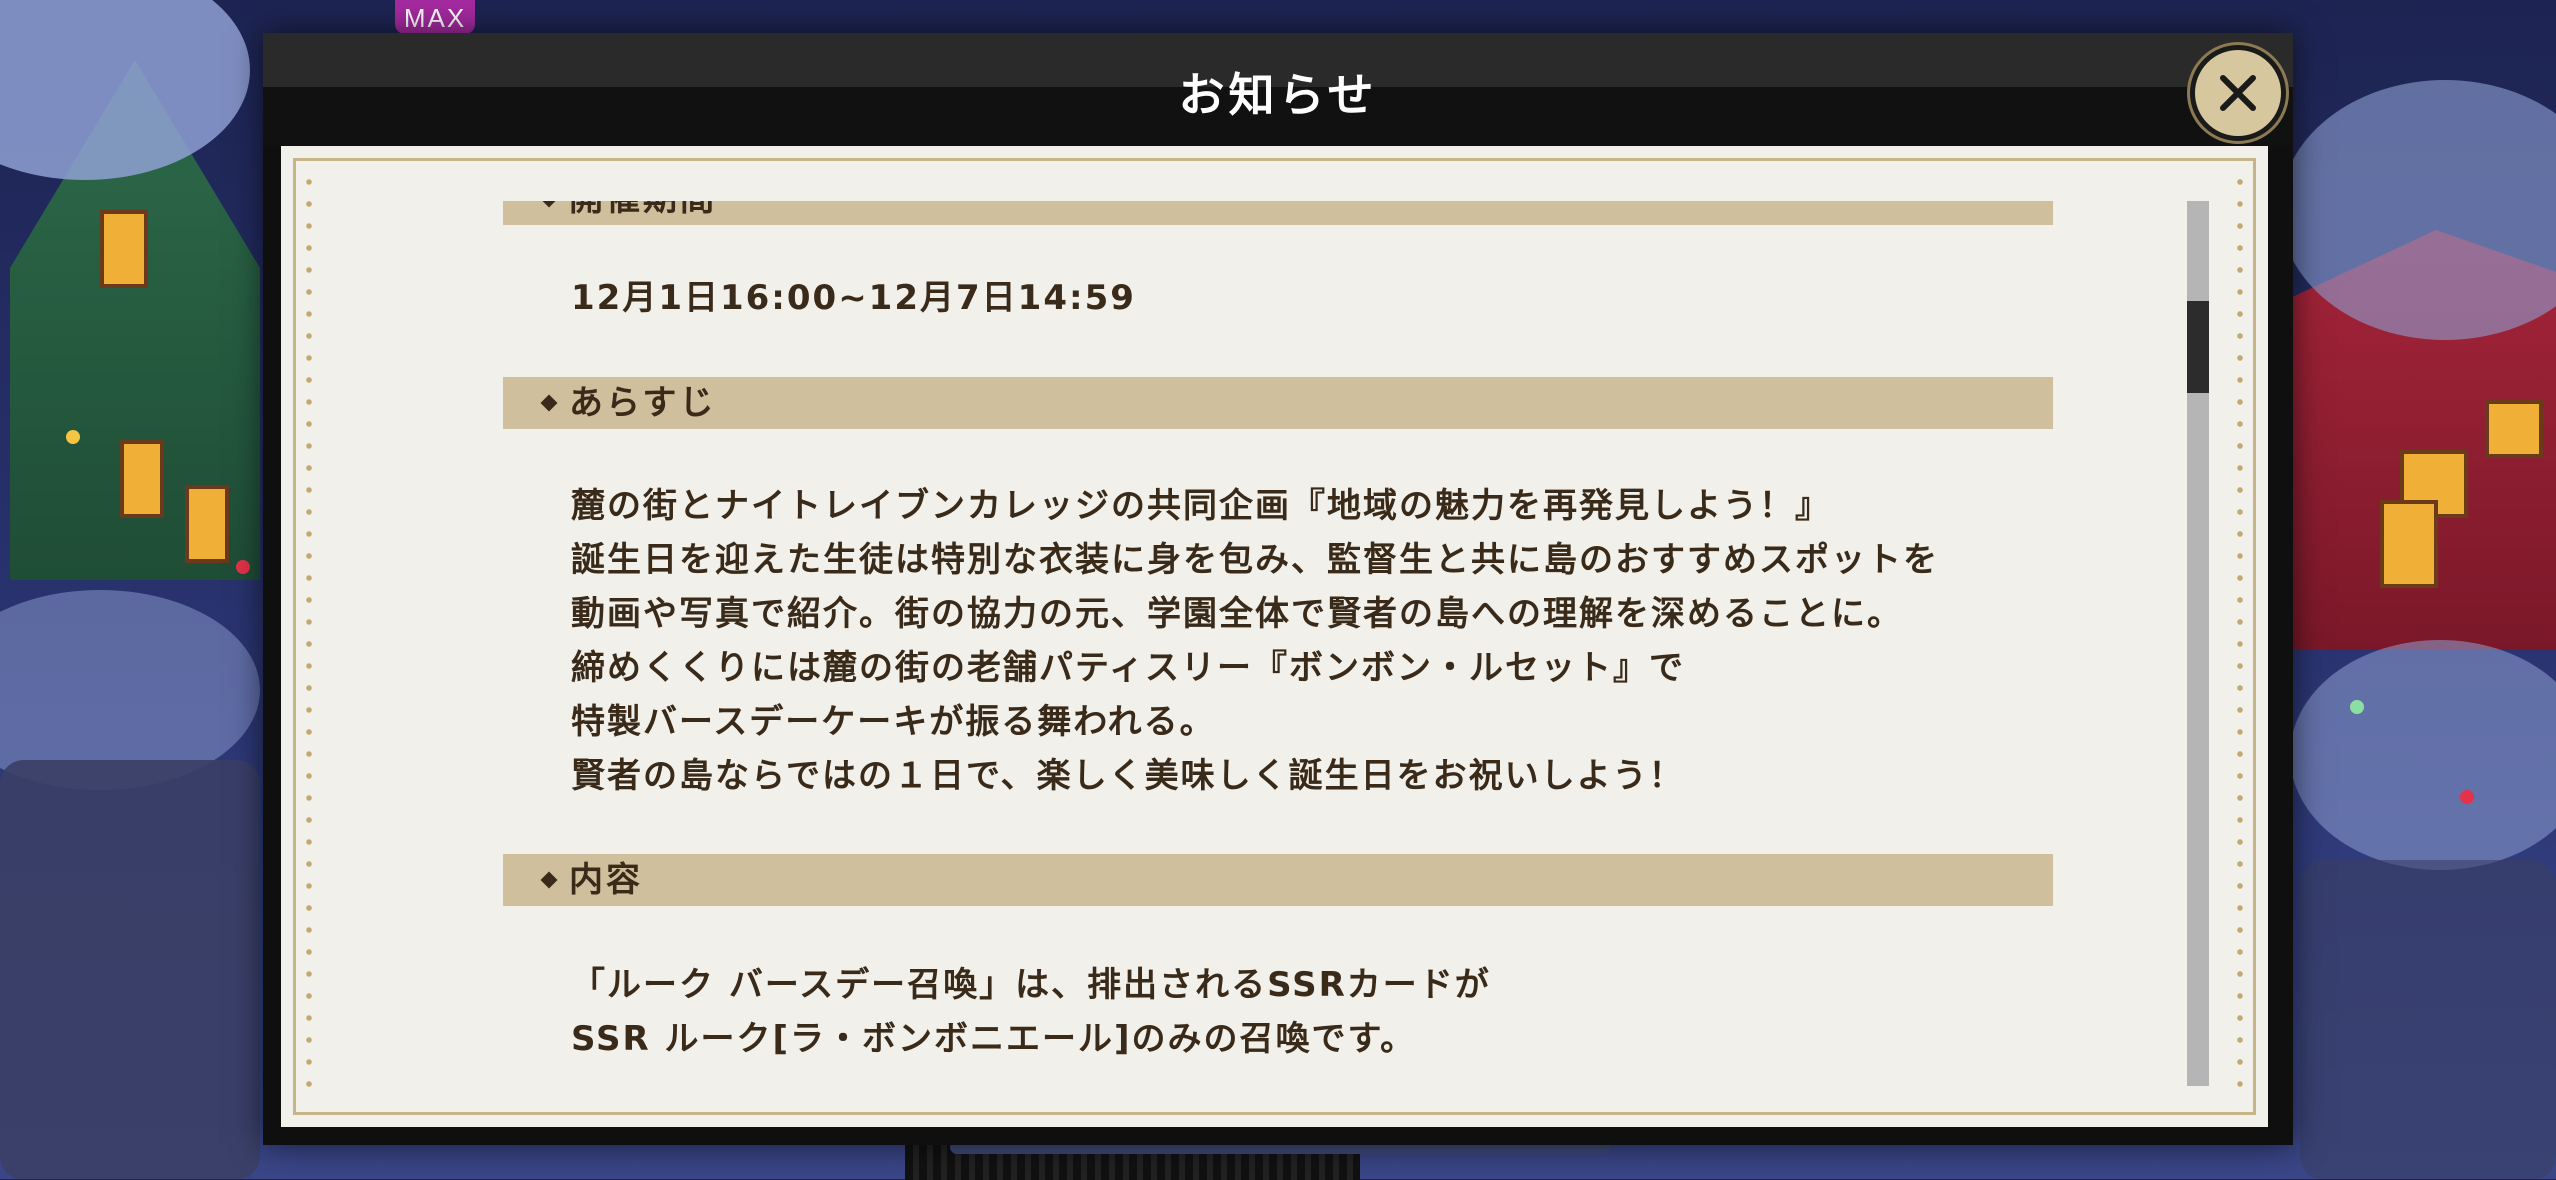 Image resolution: width=2556 pixels, height=1180 pixels. Describe the element at coordinates (643, 210) in the screenshot. I see `section-heading-label: 開催期間` at that location.